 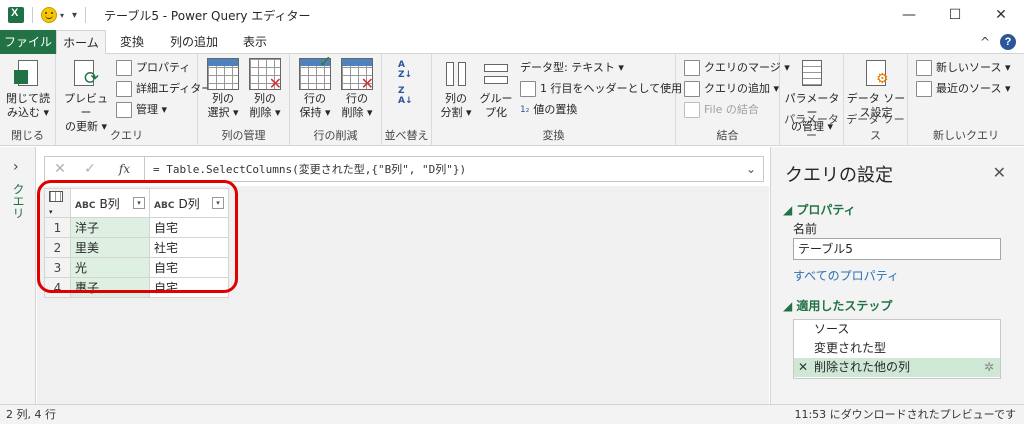 I want to click on split-column-button: 列の 分割 ▾, so click(x=456, y=89).